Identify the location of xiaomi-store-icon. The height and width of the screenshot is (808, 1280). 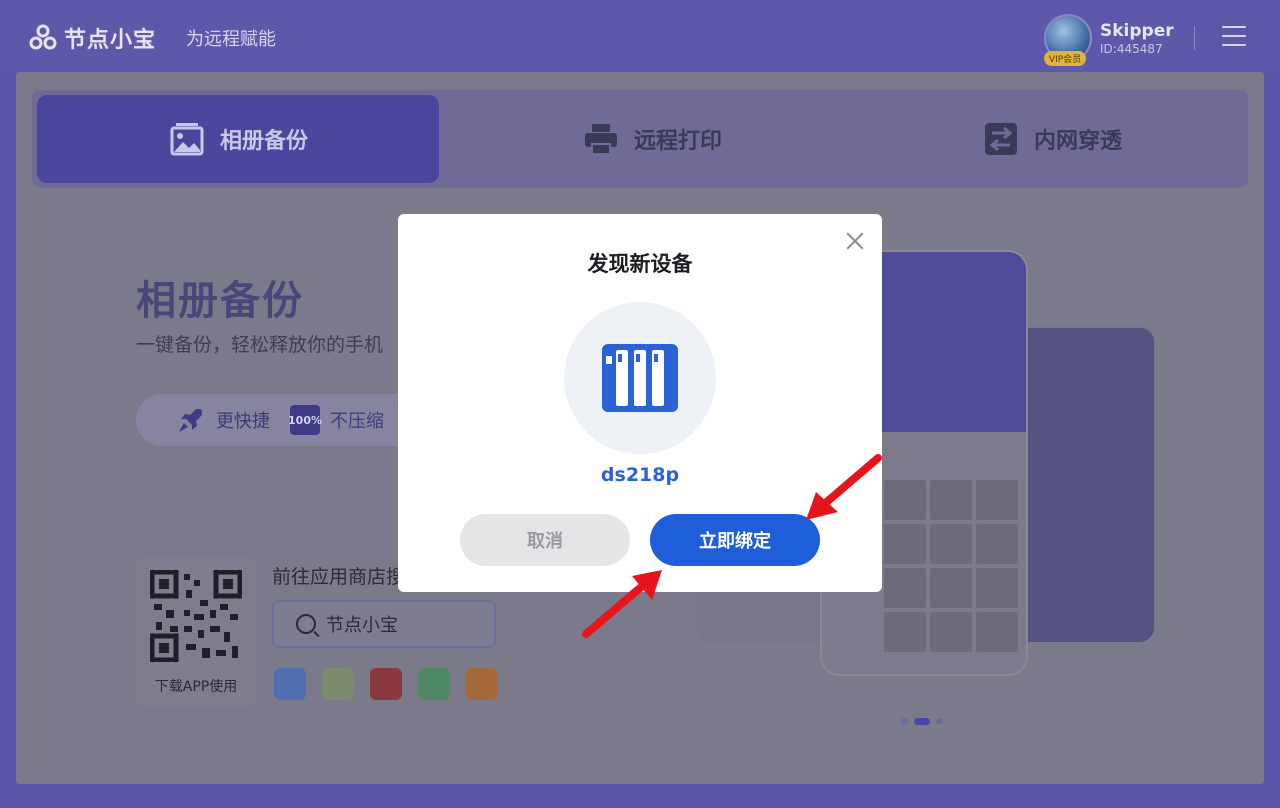
(482, 684).